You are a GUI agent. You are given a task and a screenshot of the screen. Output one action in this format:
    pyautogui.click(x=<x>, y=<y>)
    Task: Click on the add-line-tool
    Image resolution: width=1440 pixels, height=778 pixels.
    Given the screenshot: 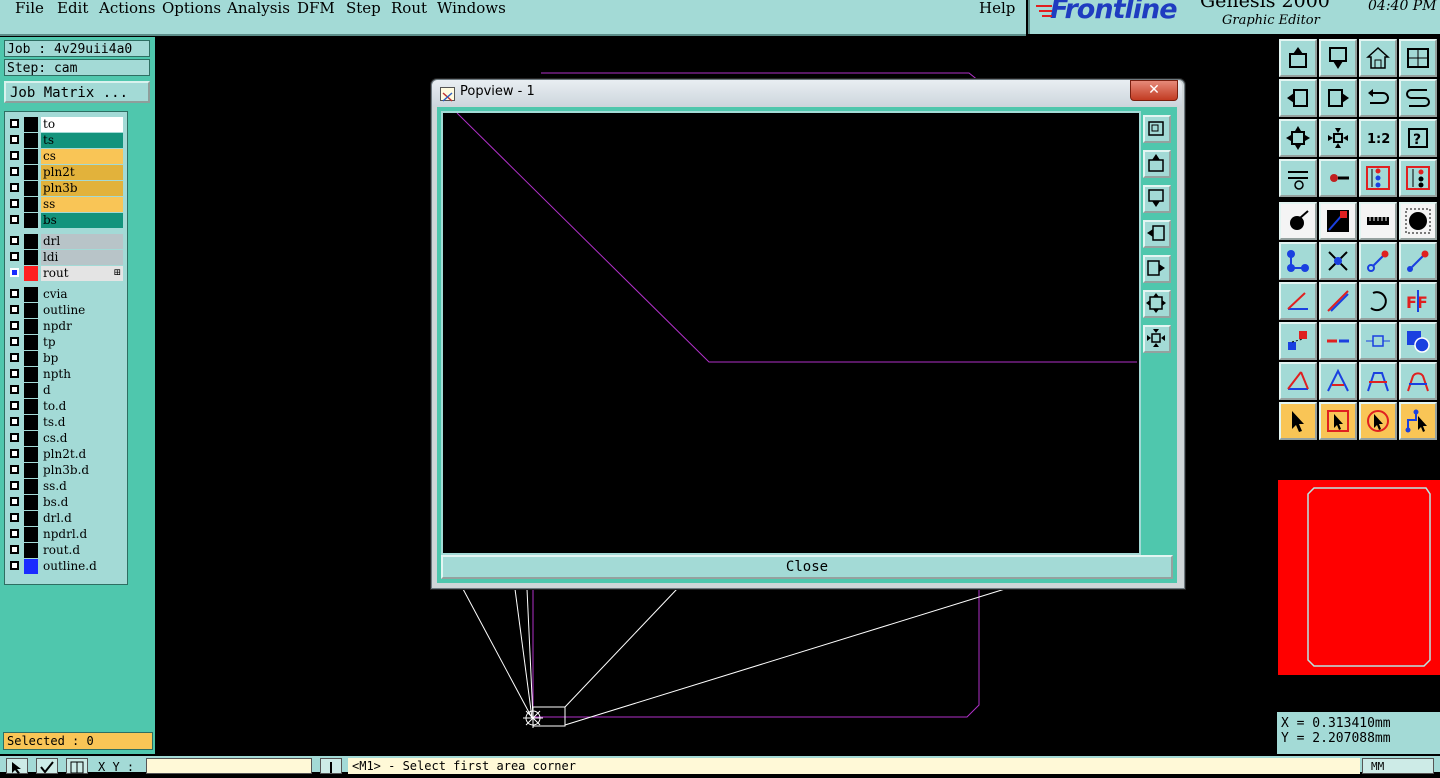 What is the action you would take?
    pyautogui.click(x=1338, y=221)
    